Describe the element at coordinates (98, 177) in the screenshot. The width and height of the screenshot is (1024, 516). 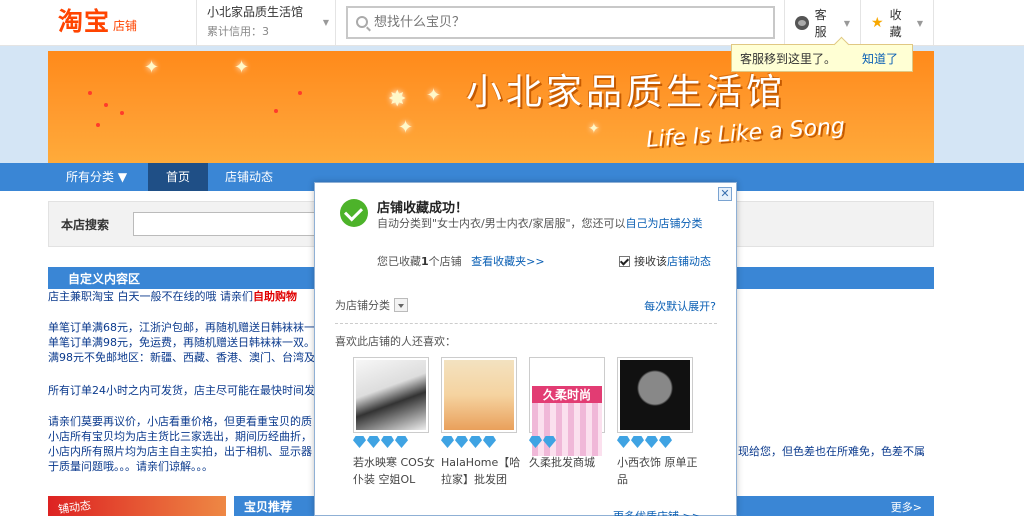
I see `nav-all-categories: 所有分类 ▼` at that location.